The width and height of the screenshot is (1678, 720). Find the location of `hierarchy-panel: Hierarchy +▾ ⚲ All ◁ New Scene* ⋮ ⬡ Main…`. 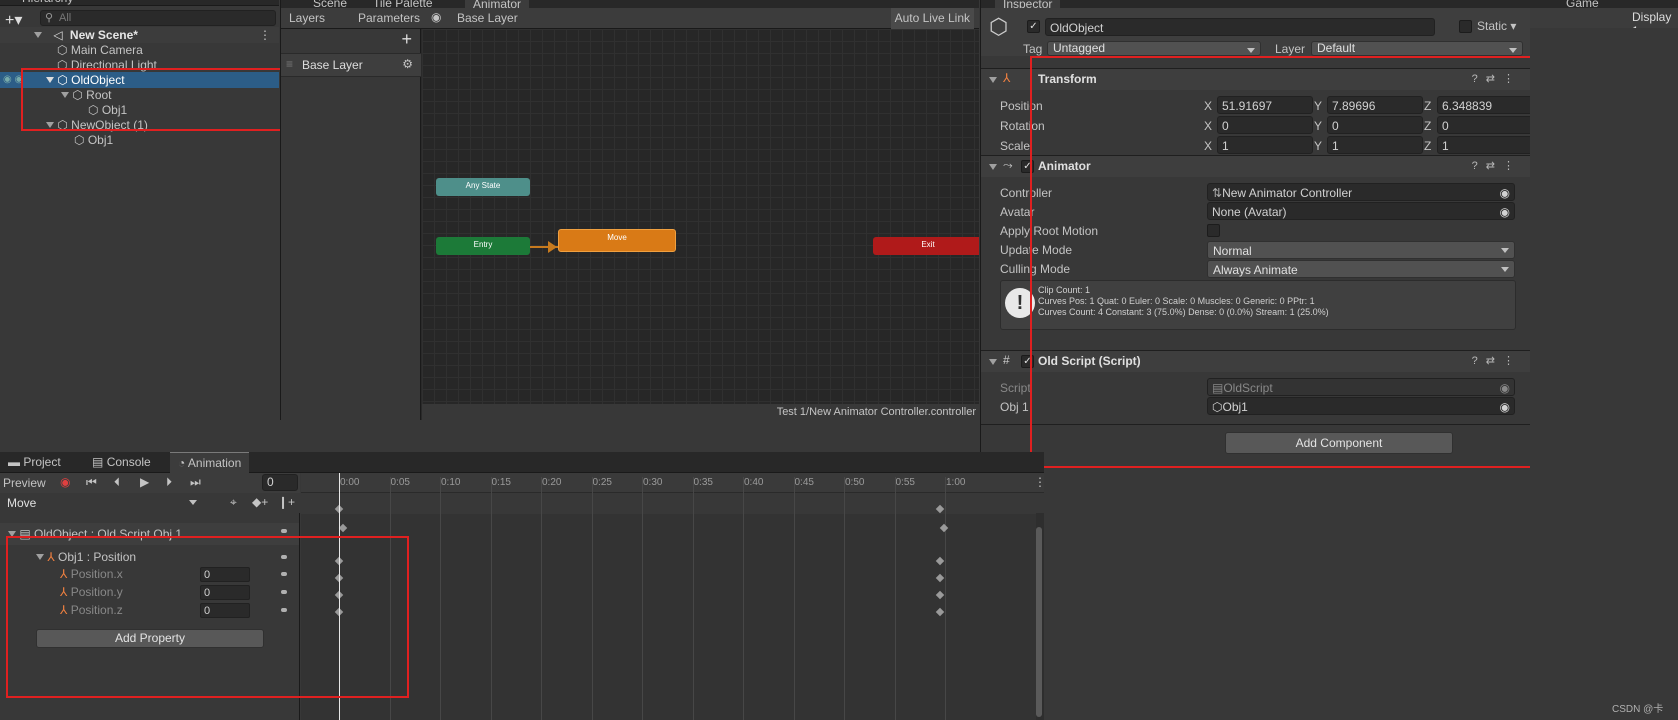

hierarchy-panel: Hierarchy +▾ ⚲ All ◁ New Scene* ⋮ ⬡ Main… is located at coordinates (139, 210).